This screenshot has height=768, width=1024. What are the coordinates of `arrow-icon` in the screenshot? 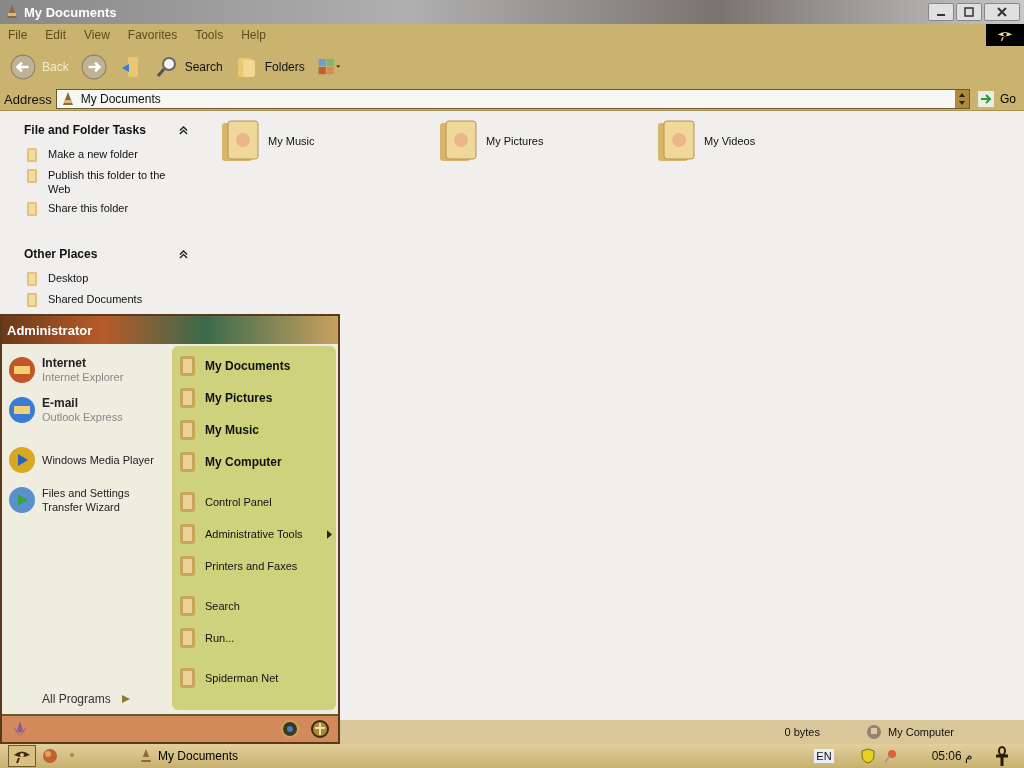 It's located at (125, 699).